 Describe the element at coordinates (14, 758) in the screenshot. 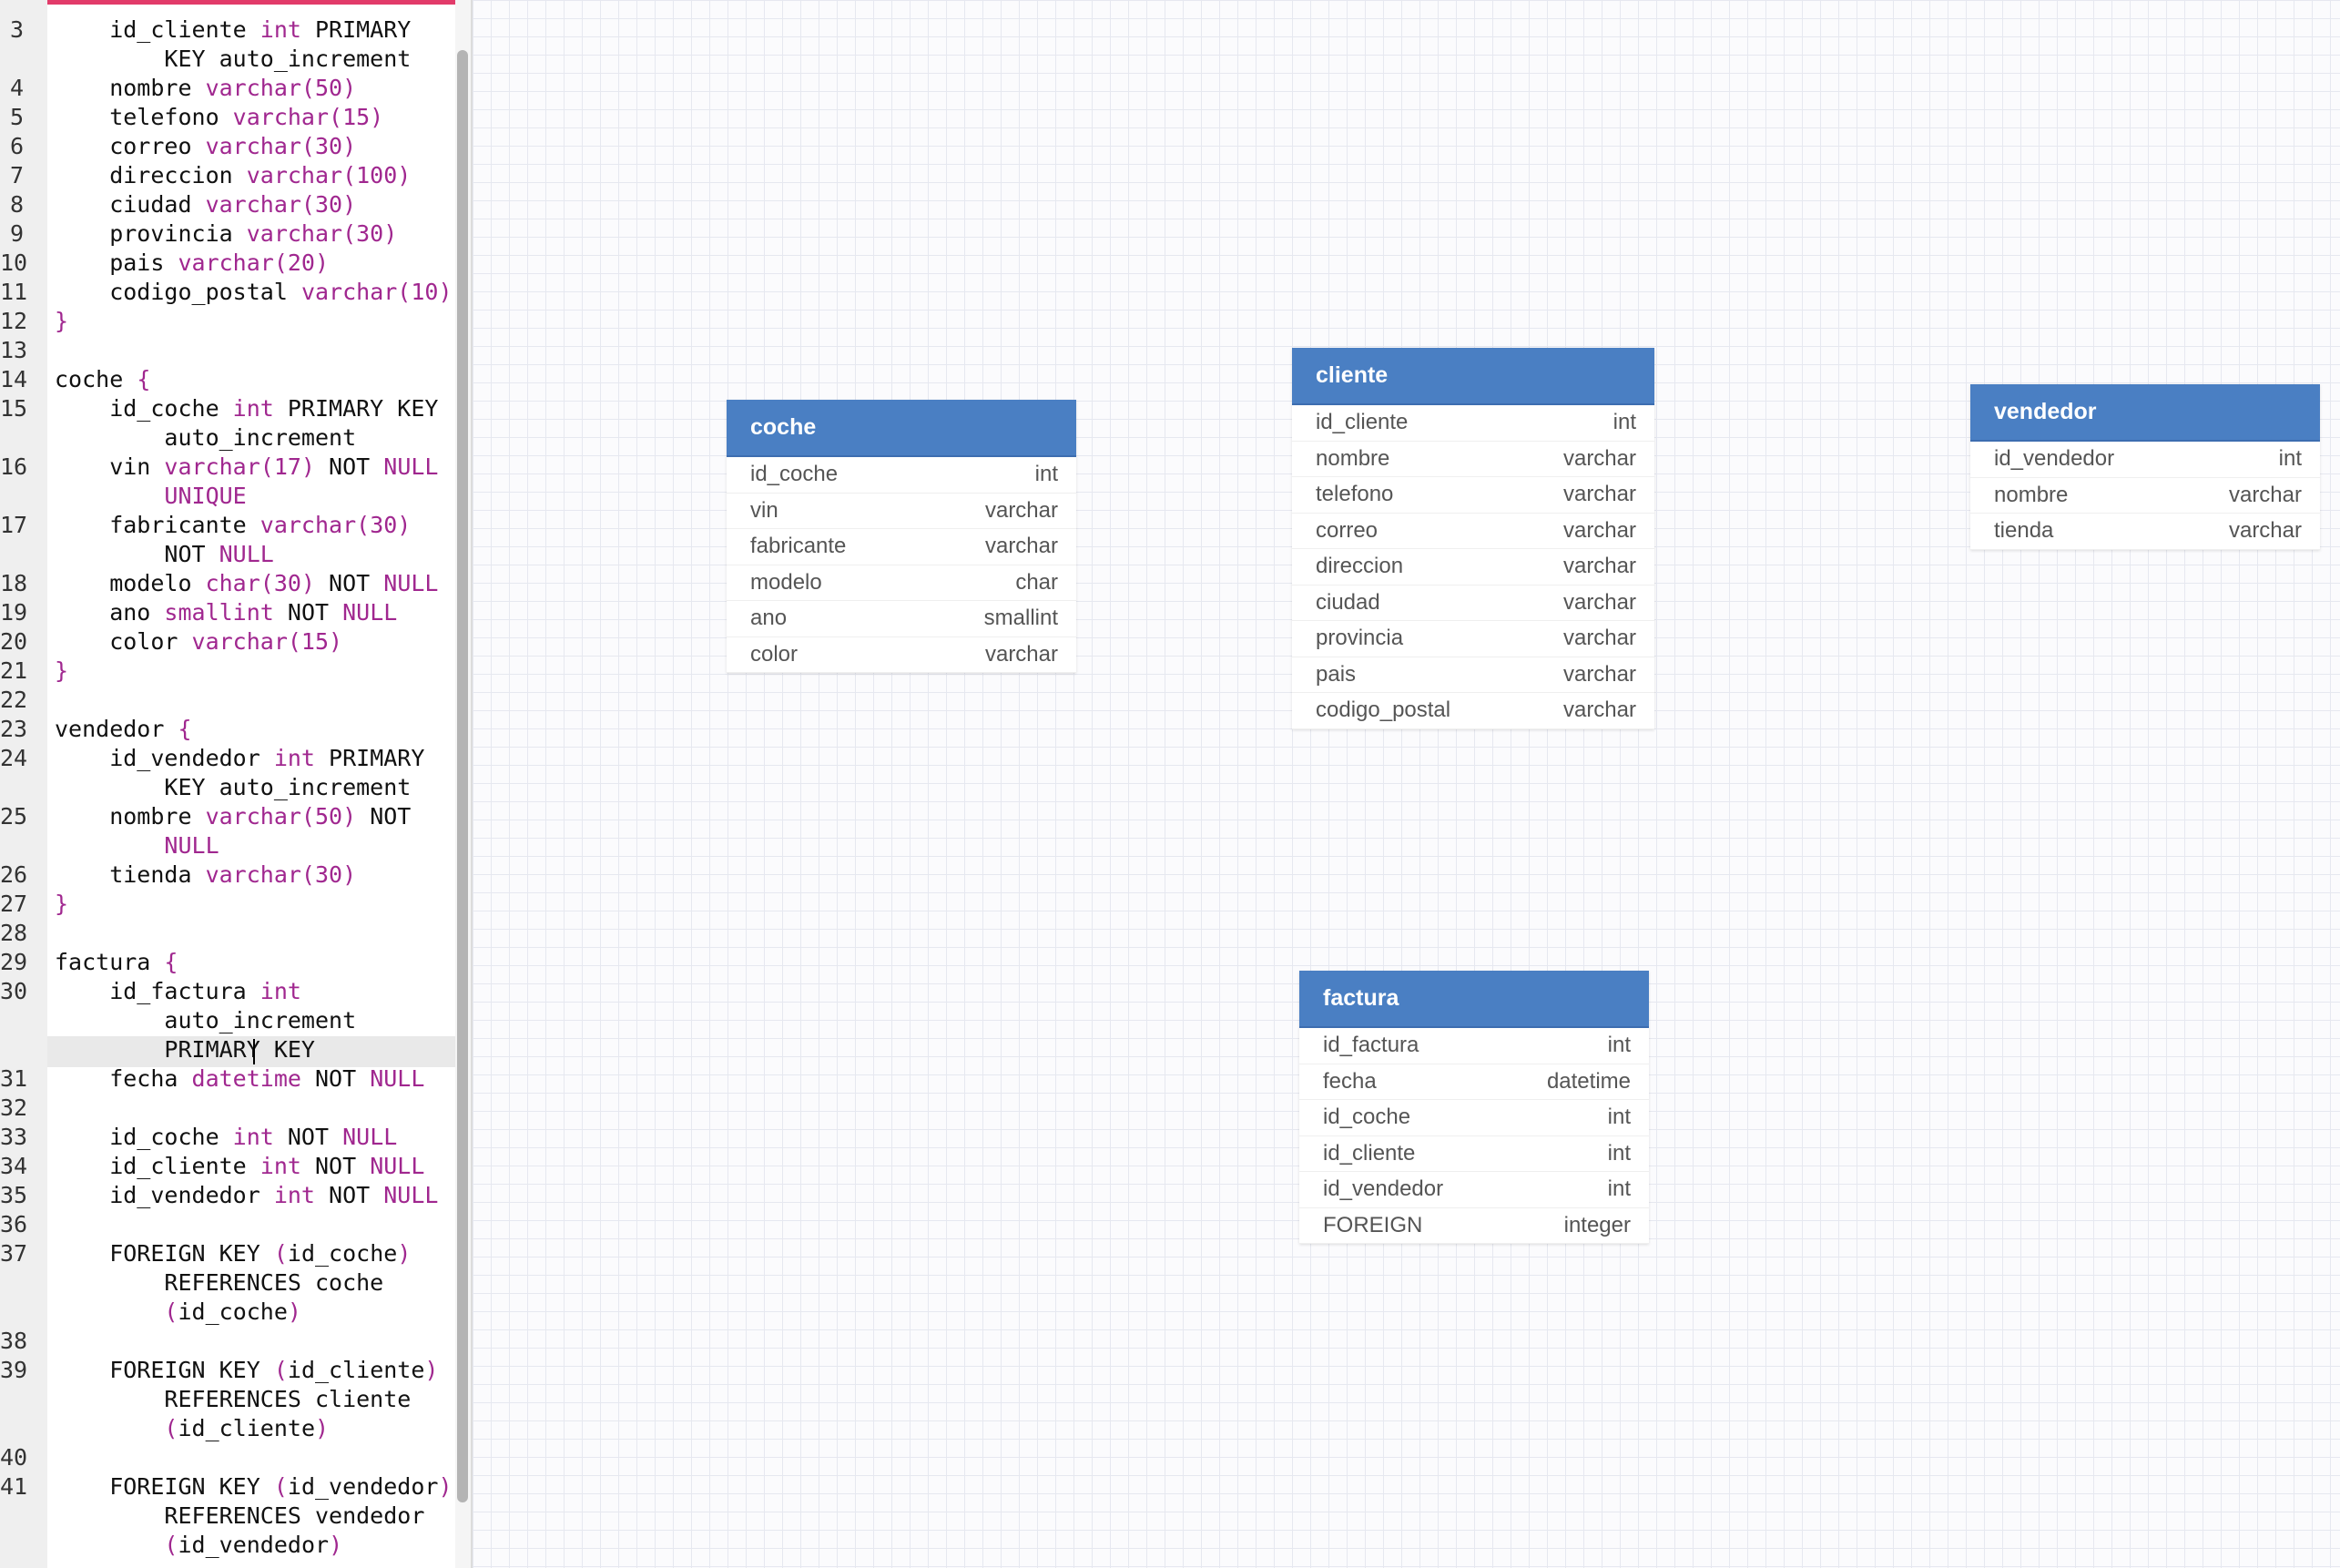

I see `line-number: 24` at that location.